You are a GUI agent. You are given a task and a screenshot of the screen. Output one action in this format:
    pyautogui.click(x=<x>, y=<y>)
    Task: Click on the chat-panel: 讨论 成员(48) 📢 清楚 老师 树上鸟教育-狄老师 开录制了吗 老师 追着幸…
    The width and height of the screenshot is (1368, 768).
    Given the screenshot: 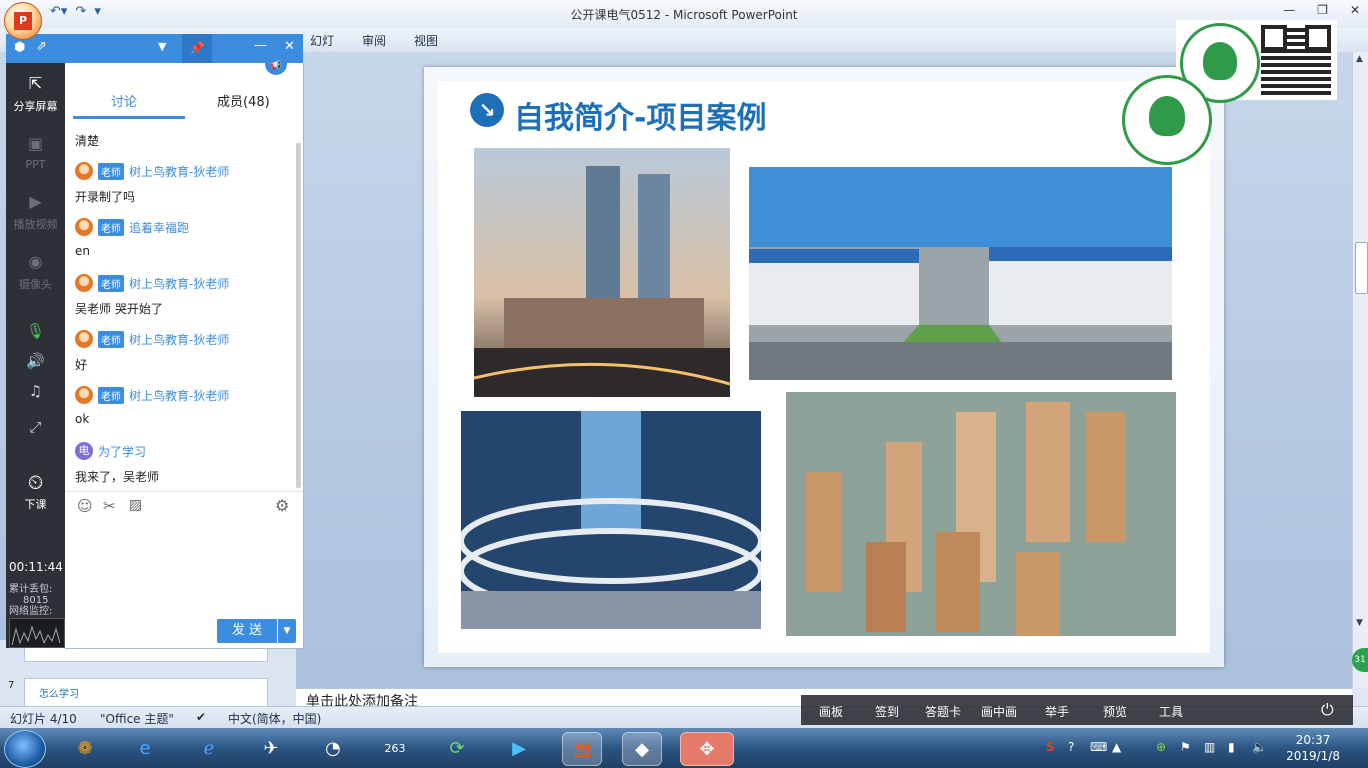 What is the action you would take?
    pyautogui.click(x=184, y=355)
    